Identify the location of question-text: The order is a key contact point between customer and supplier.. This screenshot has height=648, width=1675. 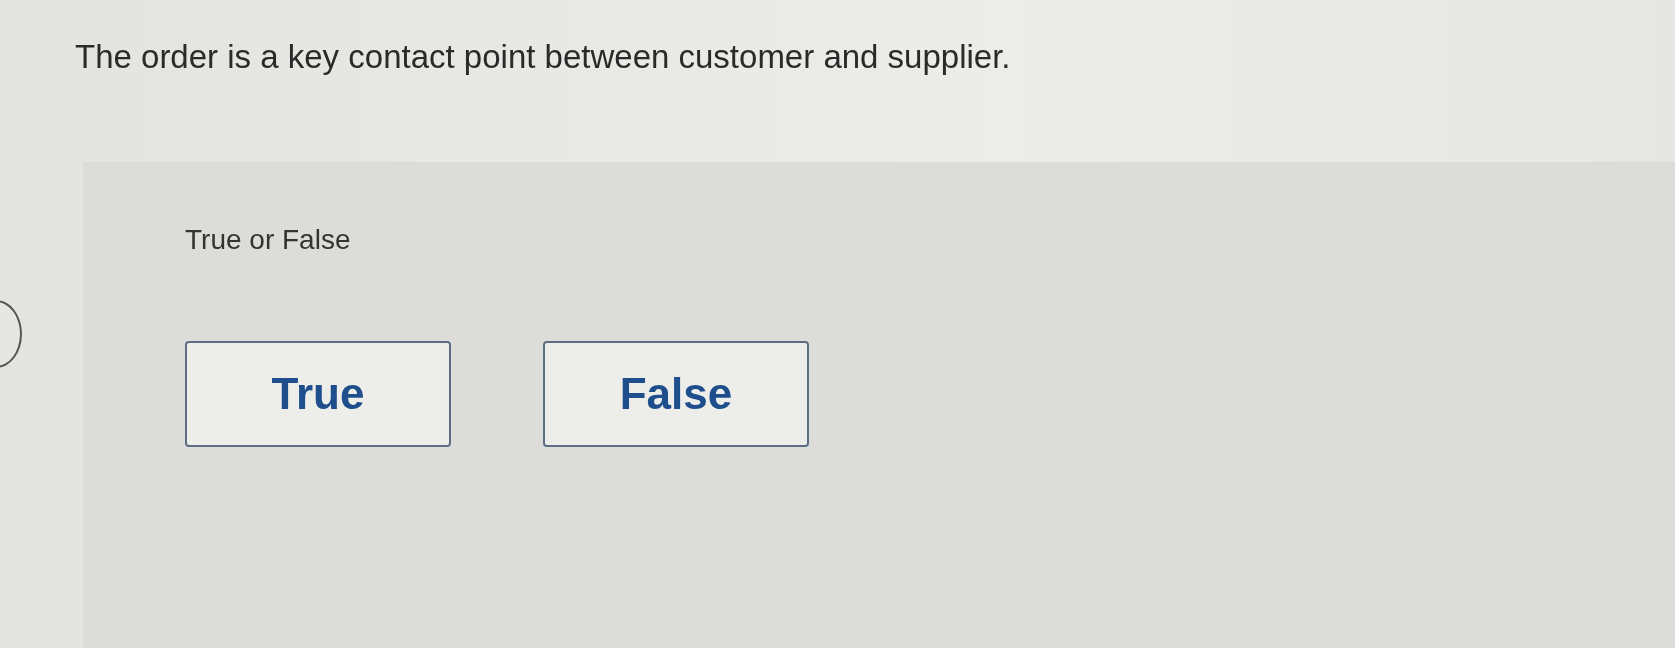
(543, 57).